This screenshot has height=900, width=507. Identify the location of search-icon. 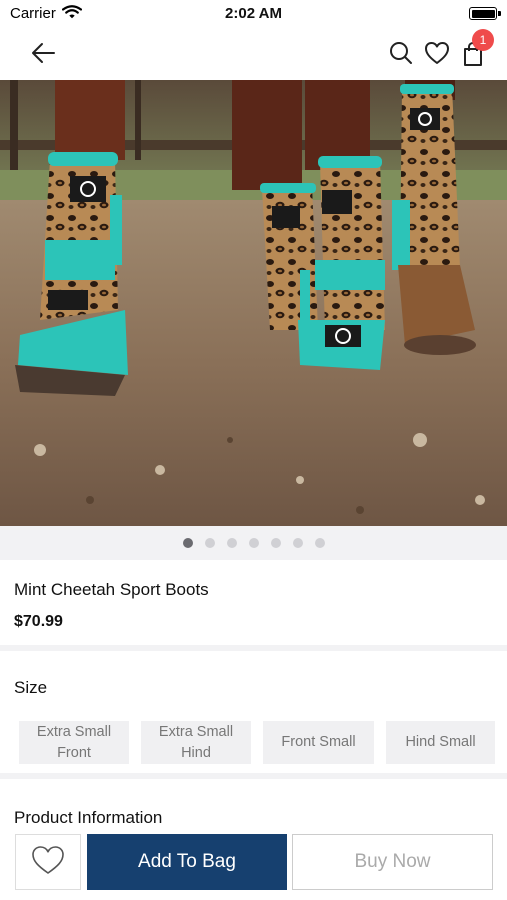
(401, 53).